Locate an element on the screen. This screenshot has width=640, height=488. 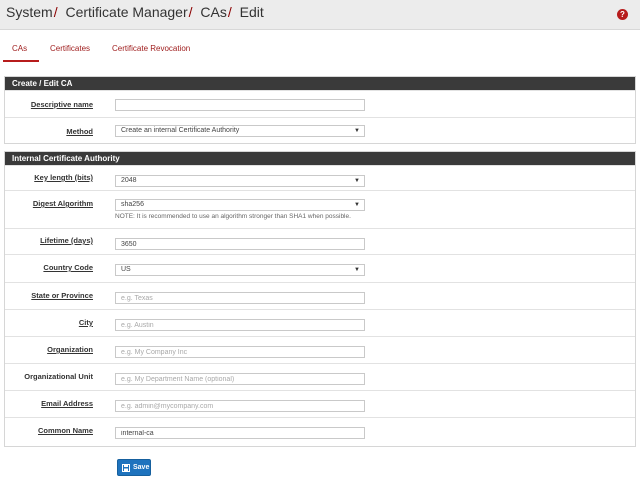
city-input is located at coordinates (240, 325).